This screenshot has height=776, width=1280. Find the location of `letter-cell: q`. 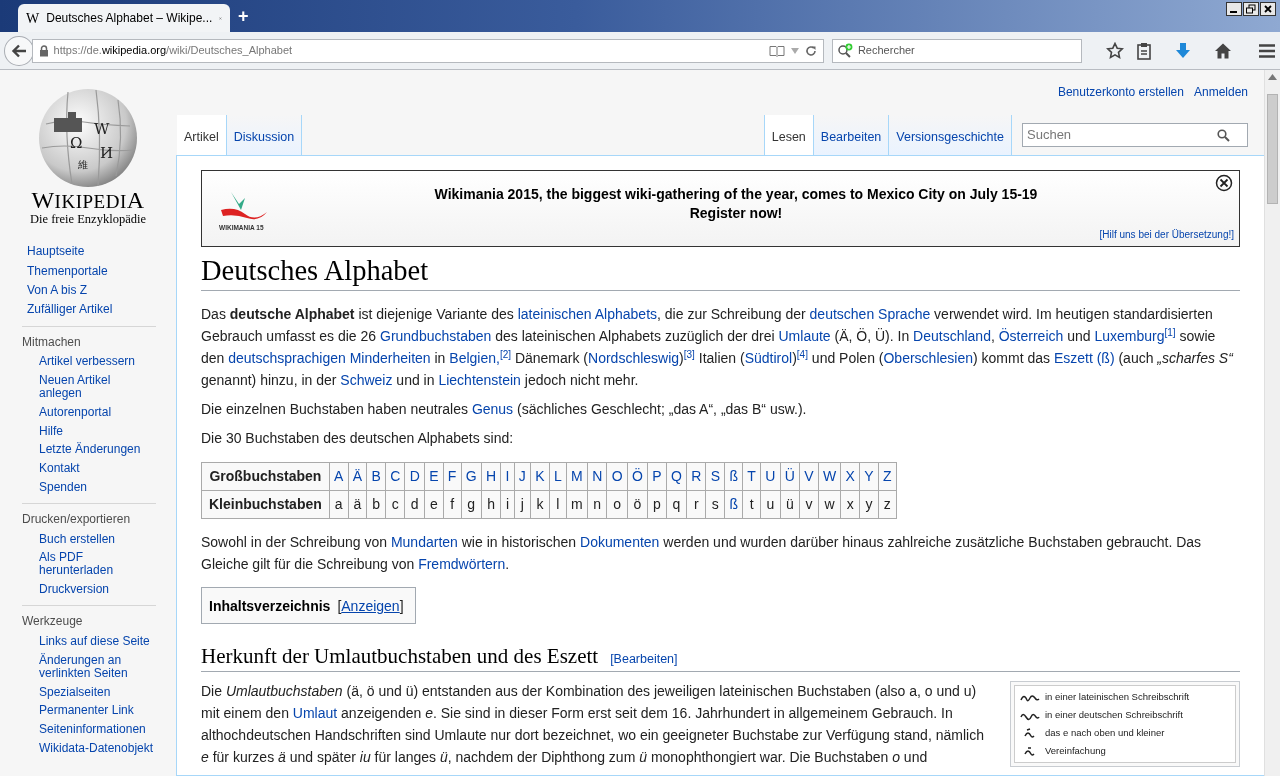

letter-cell: q is located at coordinates (676, 504).